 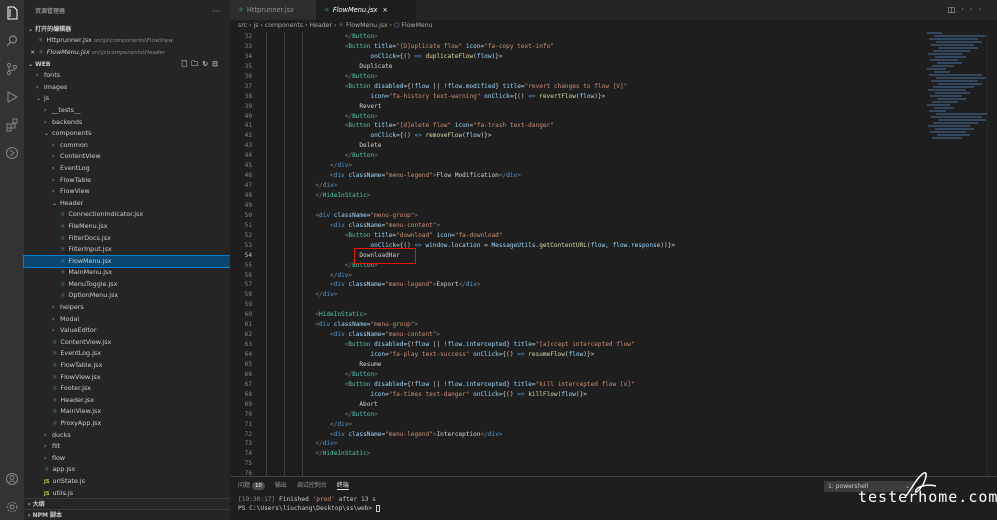 I want to click on new-file-icon: 🗋, so click(x=187, y=64).